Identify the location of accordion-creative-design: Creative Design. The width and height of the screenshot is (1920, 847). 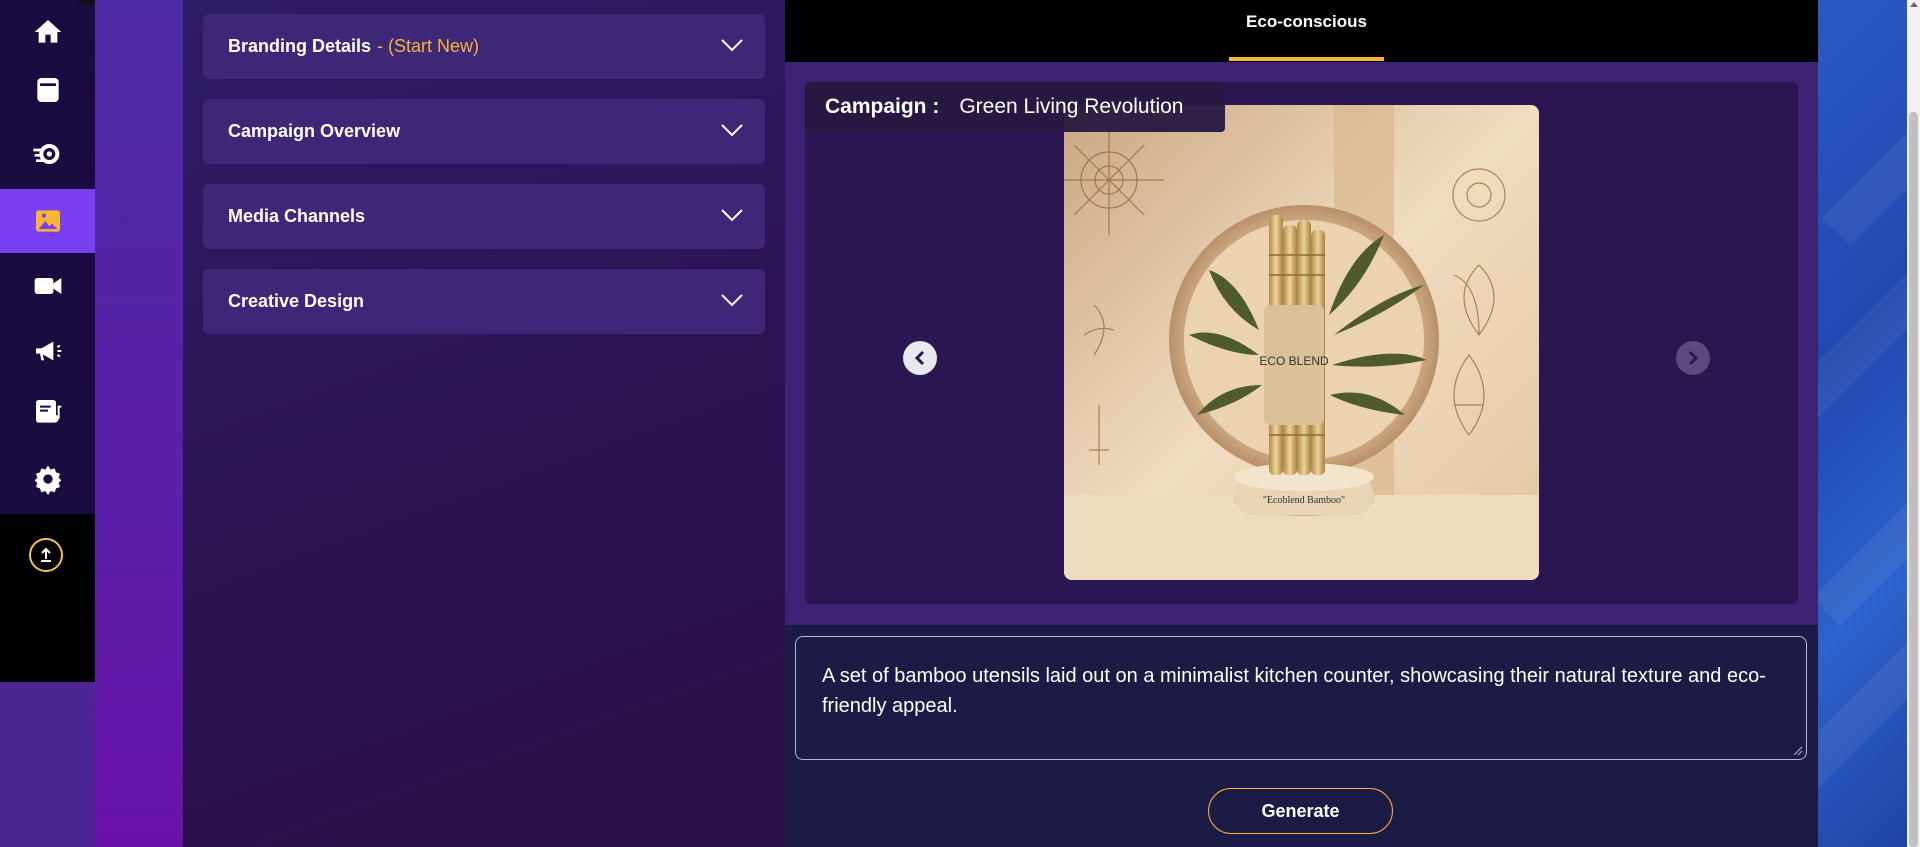
(484, 301).